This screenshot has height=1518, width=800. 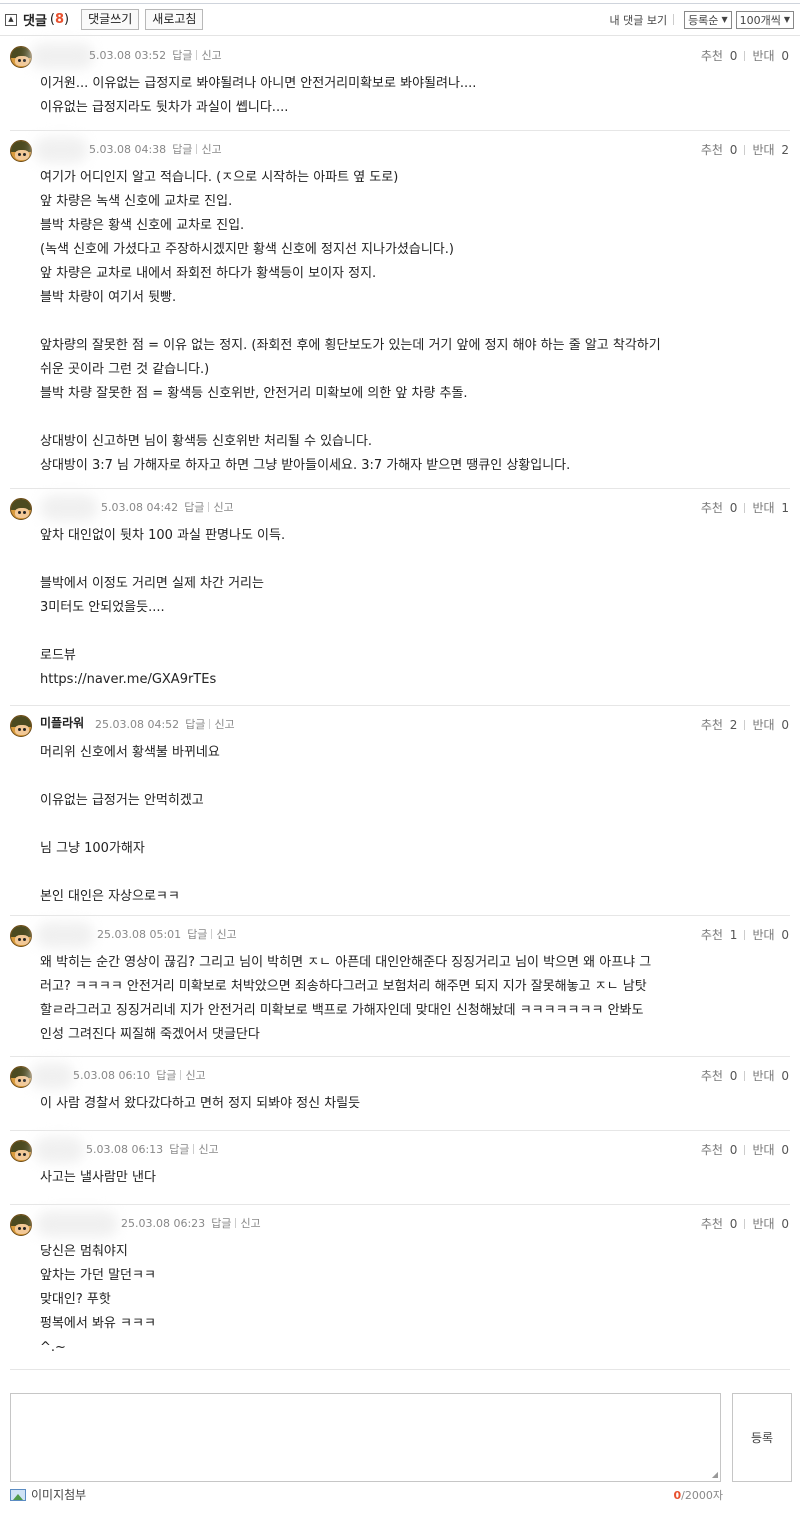 What do you see at coordinates (400, 19) in the screenshot?
I see `comment-header: ▲ 댓글 (8) 댓글쓰기 새로고침 내 댓글 보기 등록순 ▼ 100개씩 ▼` at bounding box center [400, 19].